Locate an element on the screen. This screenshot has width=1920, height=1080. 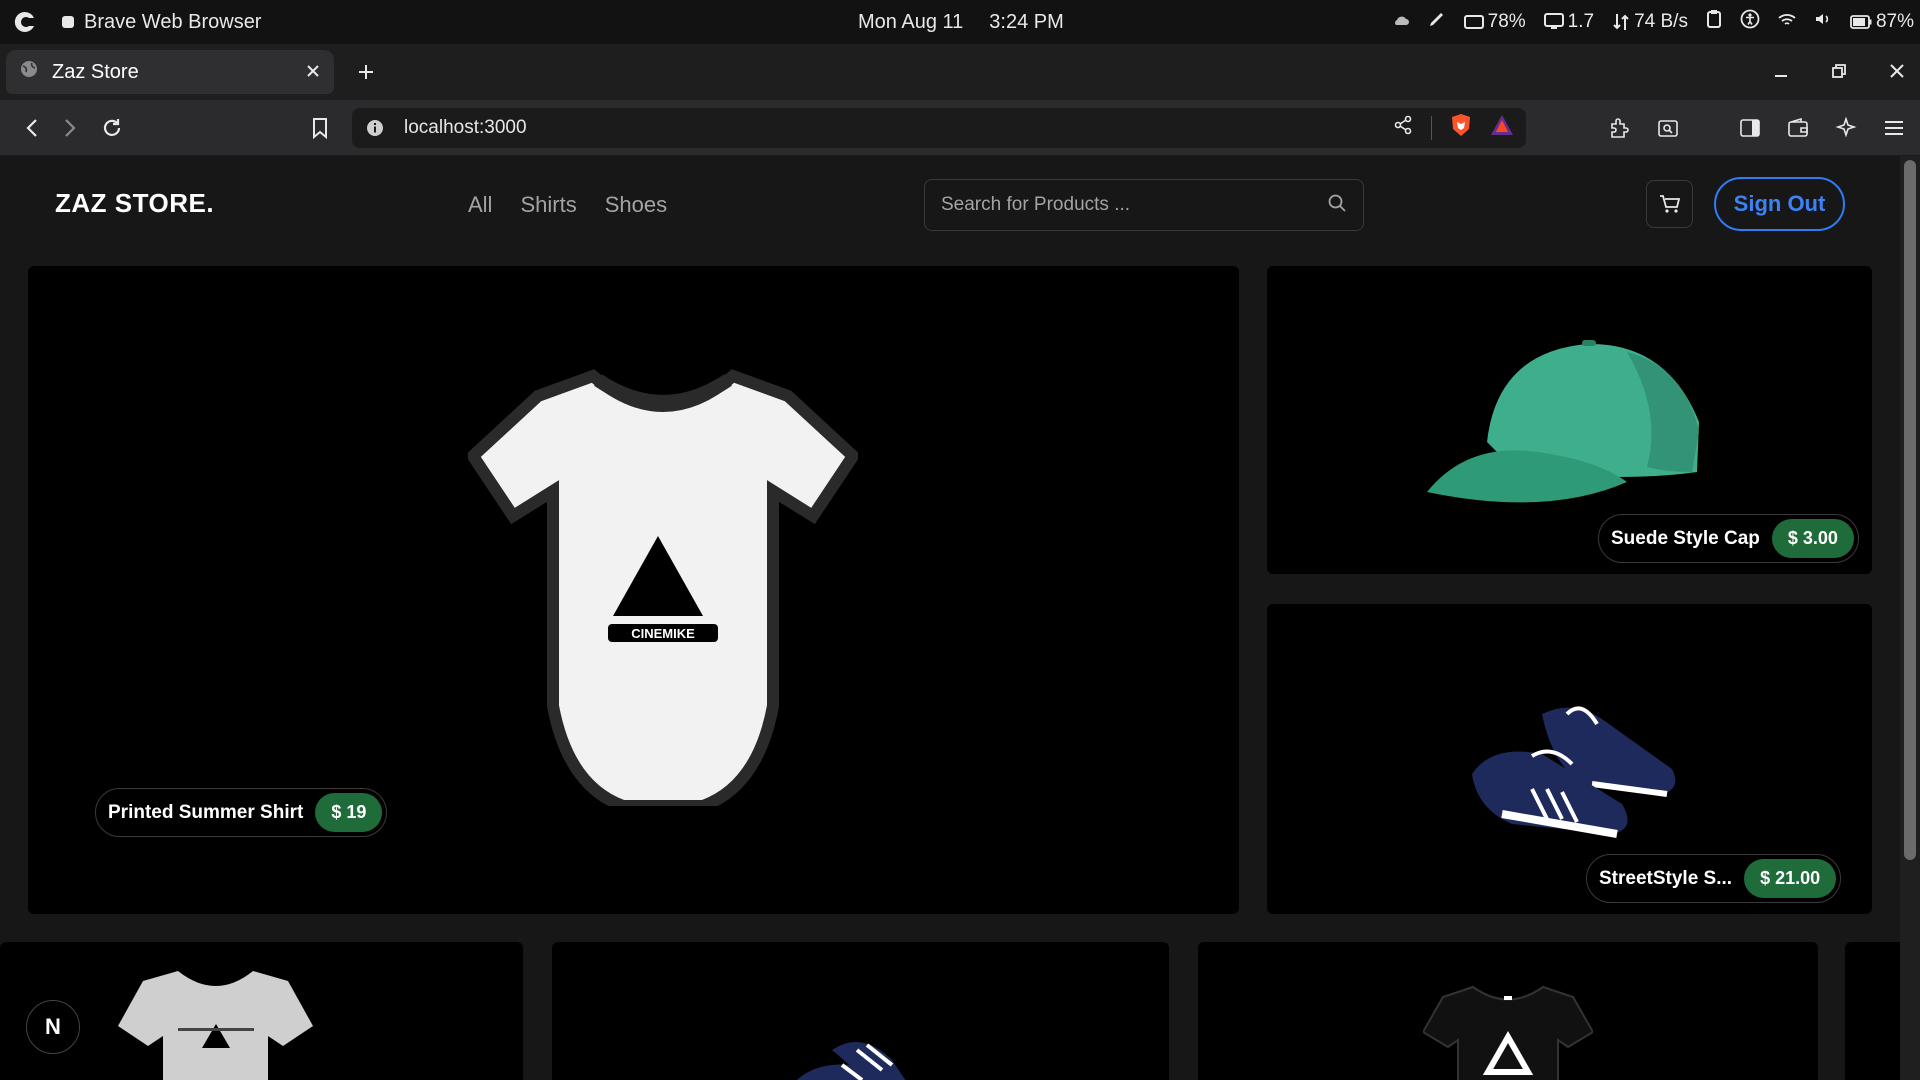
product-card-shoes: StreetStyle S... $ 21.00 is located at coordinates (1569, 759).